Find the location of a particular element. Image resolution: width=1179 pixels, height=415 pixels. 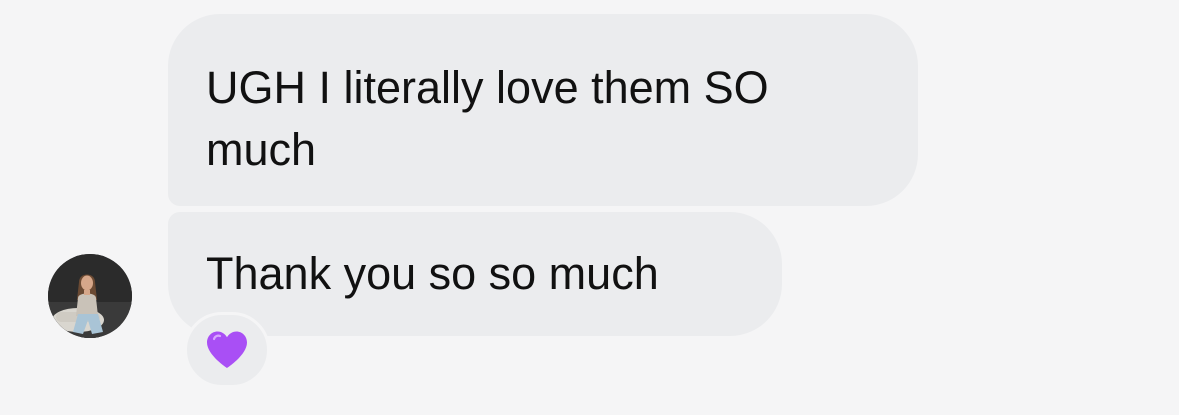

avatar is located at coordinates (90, 296).